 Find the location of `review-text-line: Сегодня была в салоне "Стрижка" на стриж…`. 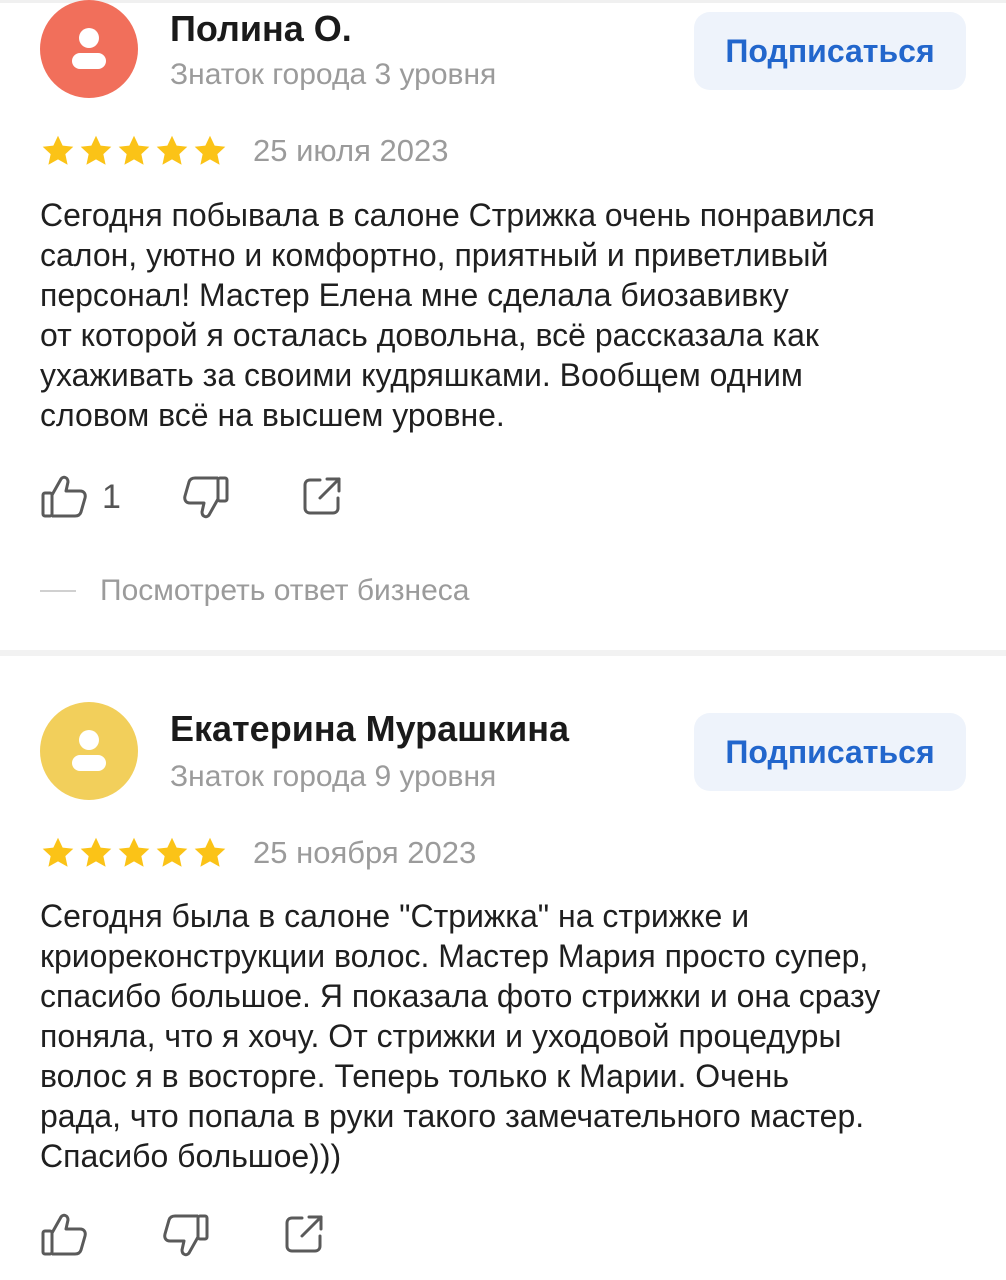

review-text-line: Сегодня была в салоне "Стрижка" на стриж… is located at coordinates (395, 916).